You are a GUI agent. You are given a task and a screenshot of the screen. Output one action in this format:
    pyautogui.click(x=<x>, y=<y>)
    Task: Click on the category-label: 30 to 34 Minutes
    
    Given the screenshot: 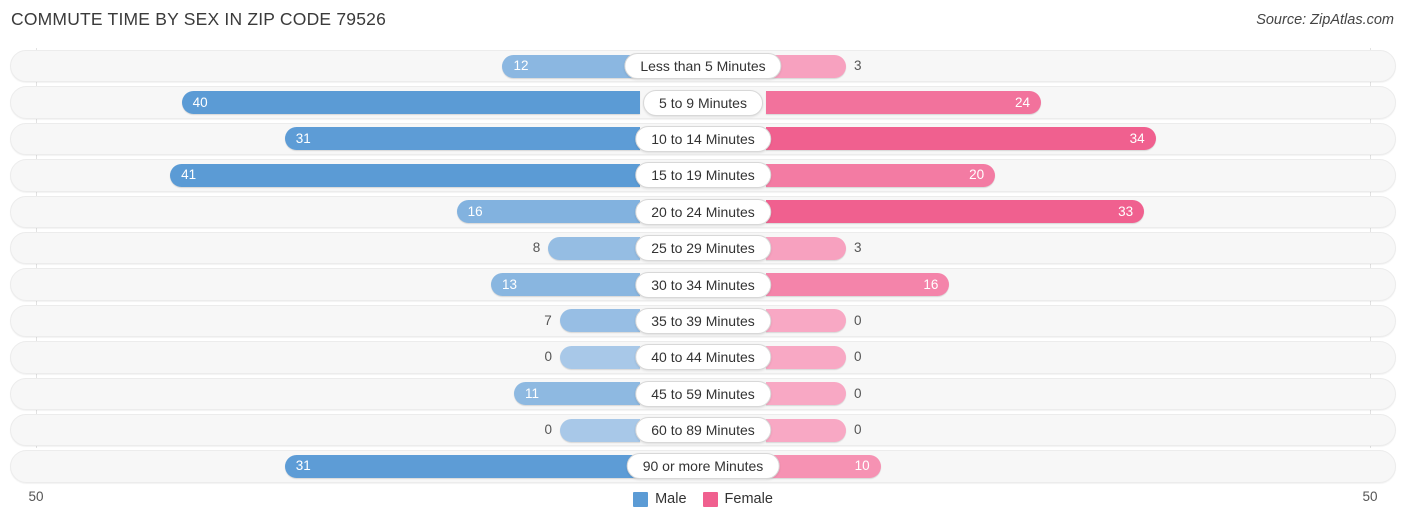 What is the action you would take?
    pyautogui.click(x=703, y=284)
    